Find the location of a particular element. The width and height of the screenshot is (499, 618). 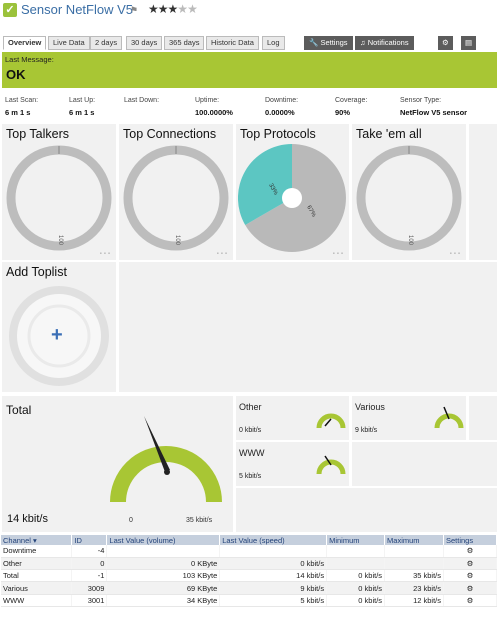

flag-icon: ⚑ is located at coordinates (134, 10).